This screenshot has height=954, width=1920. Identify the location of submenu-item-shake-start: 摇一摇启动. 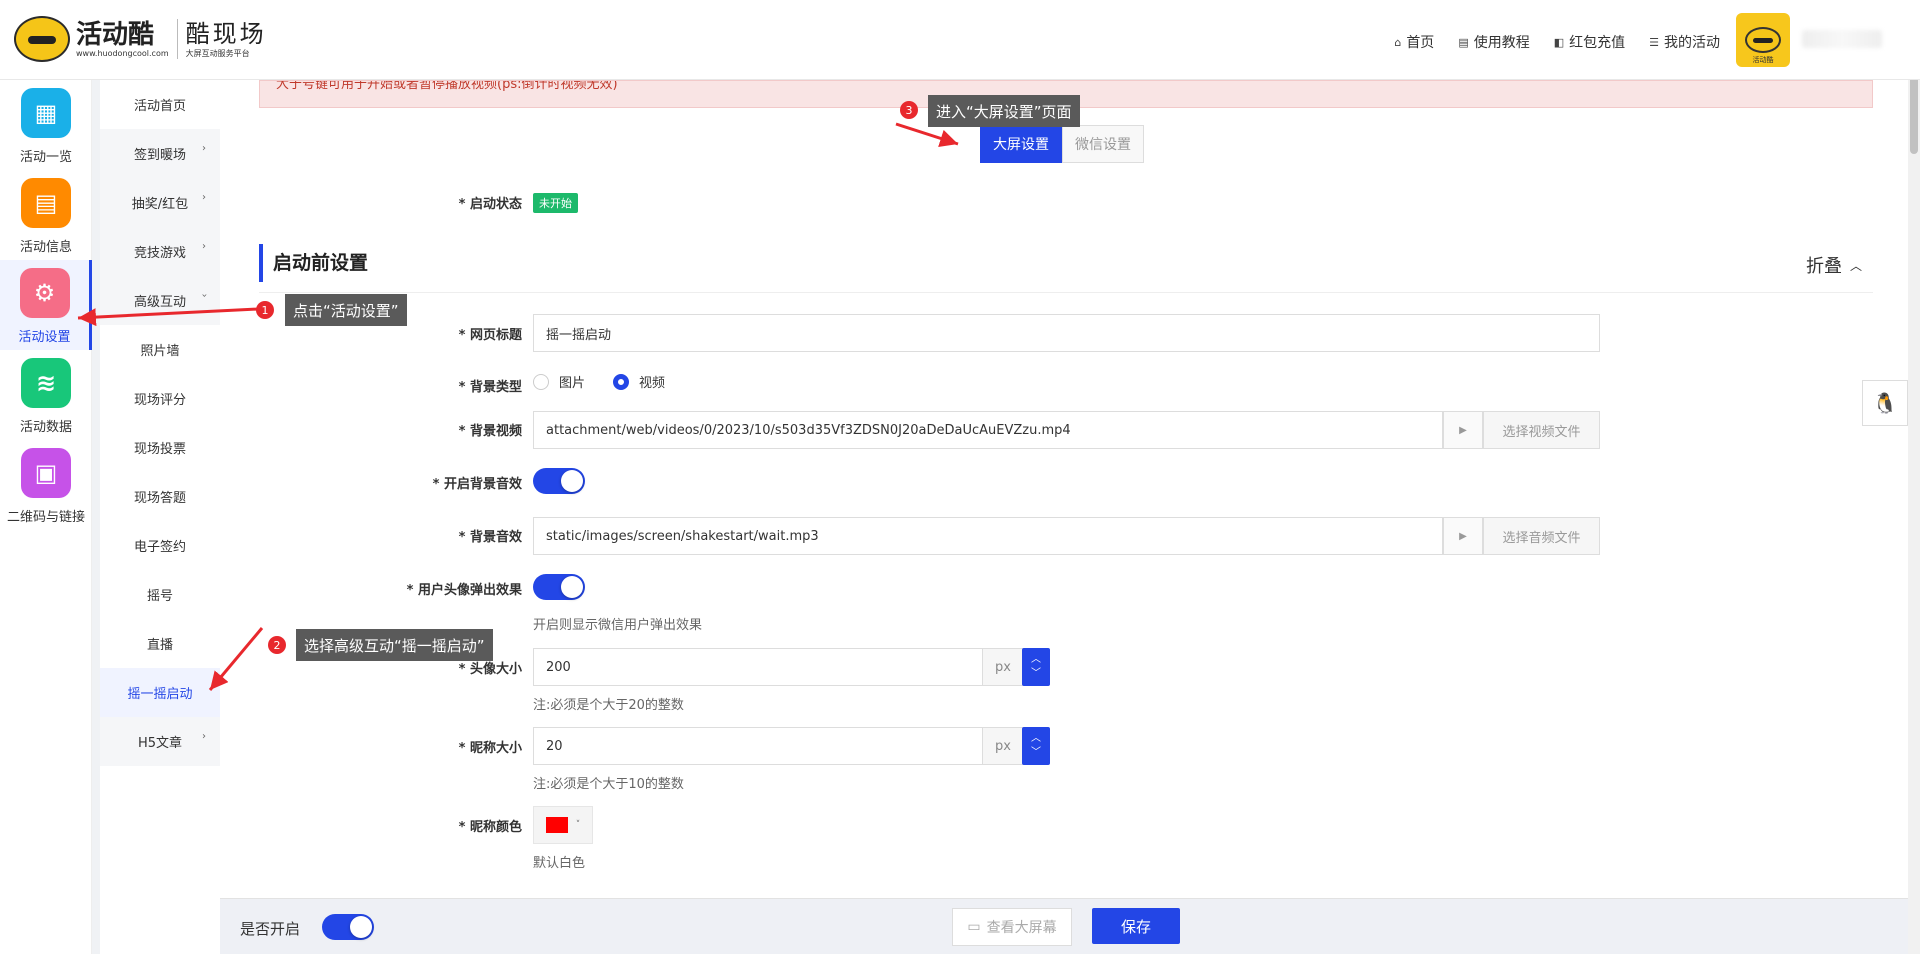
(160, 692).